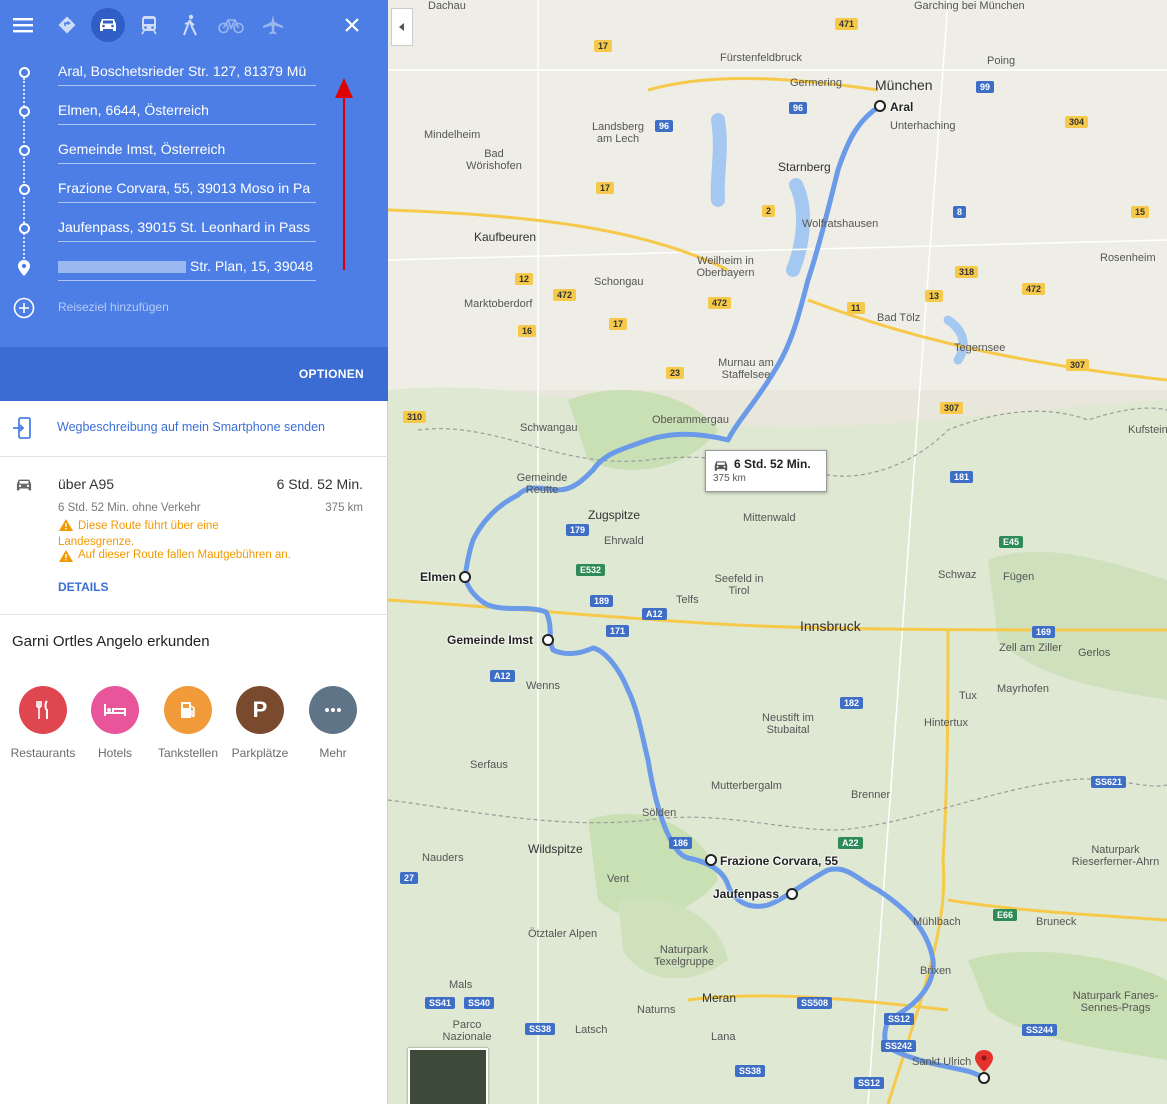  What do you see at coordinates (902, 107) in the screenshot?
I see `stop-label-aral: Aral` at bounding box center [902, 107].